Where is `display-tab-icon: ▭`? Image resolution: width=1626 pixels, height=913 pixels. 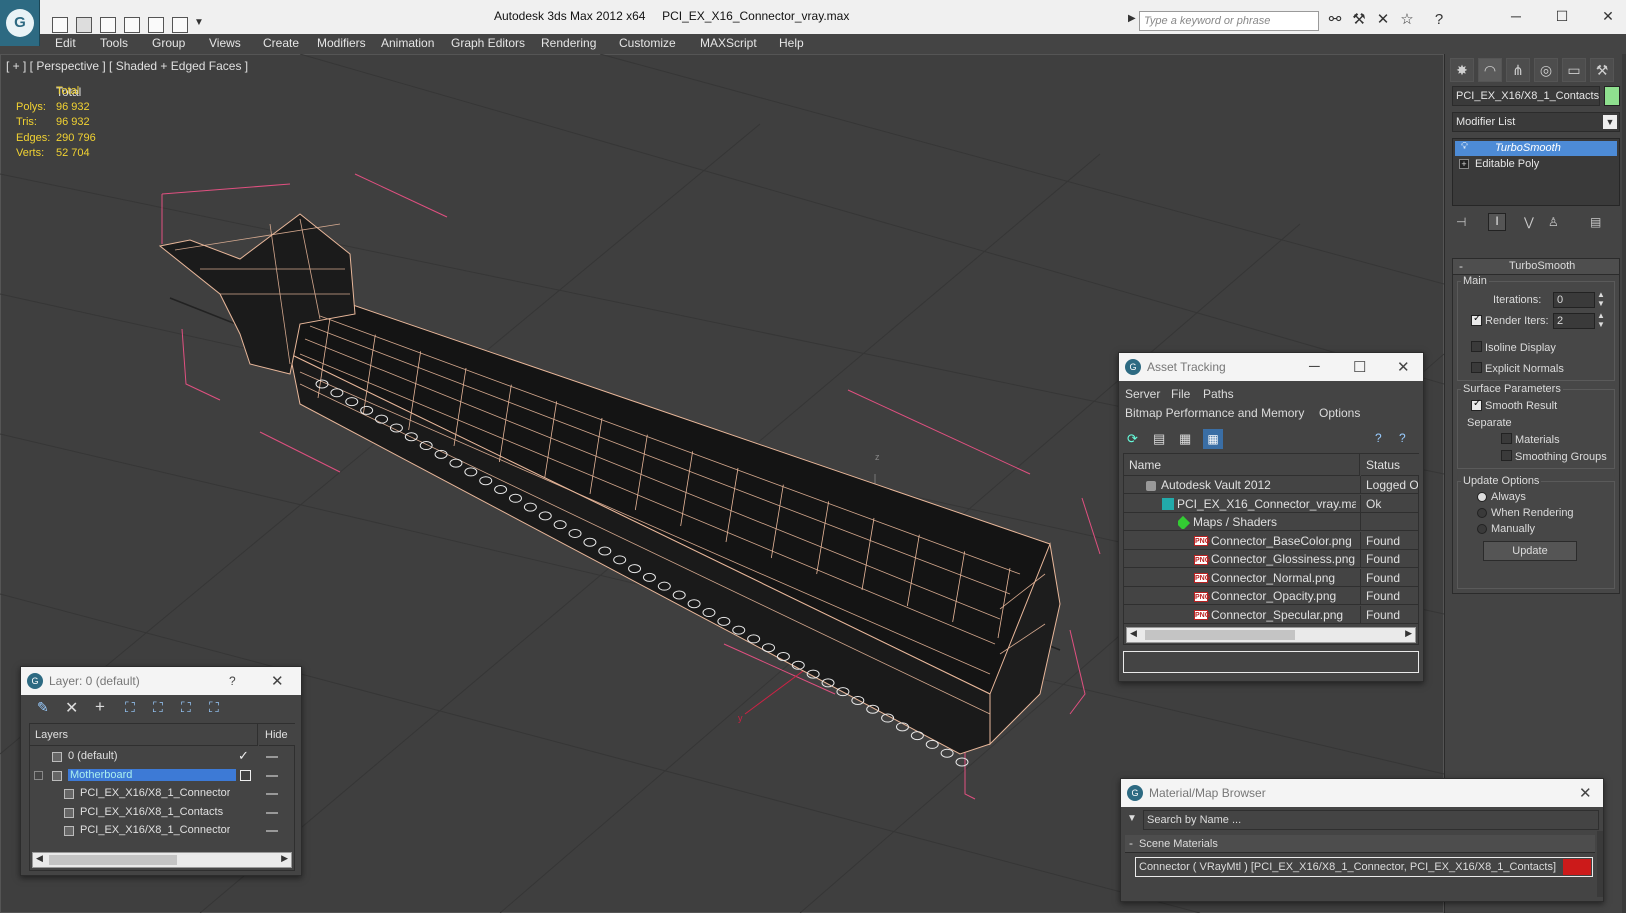
display-tab-icon: ▭ is located at coordinates (1574, 70).